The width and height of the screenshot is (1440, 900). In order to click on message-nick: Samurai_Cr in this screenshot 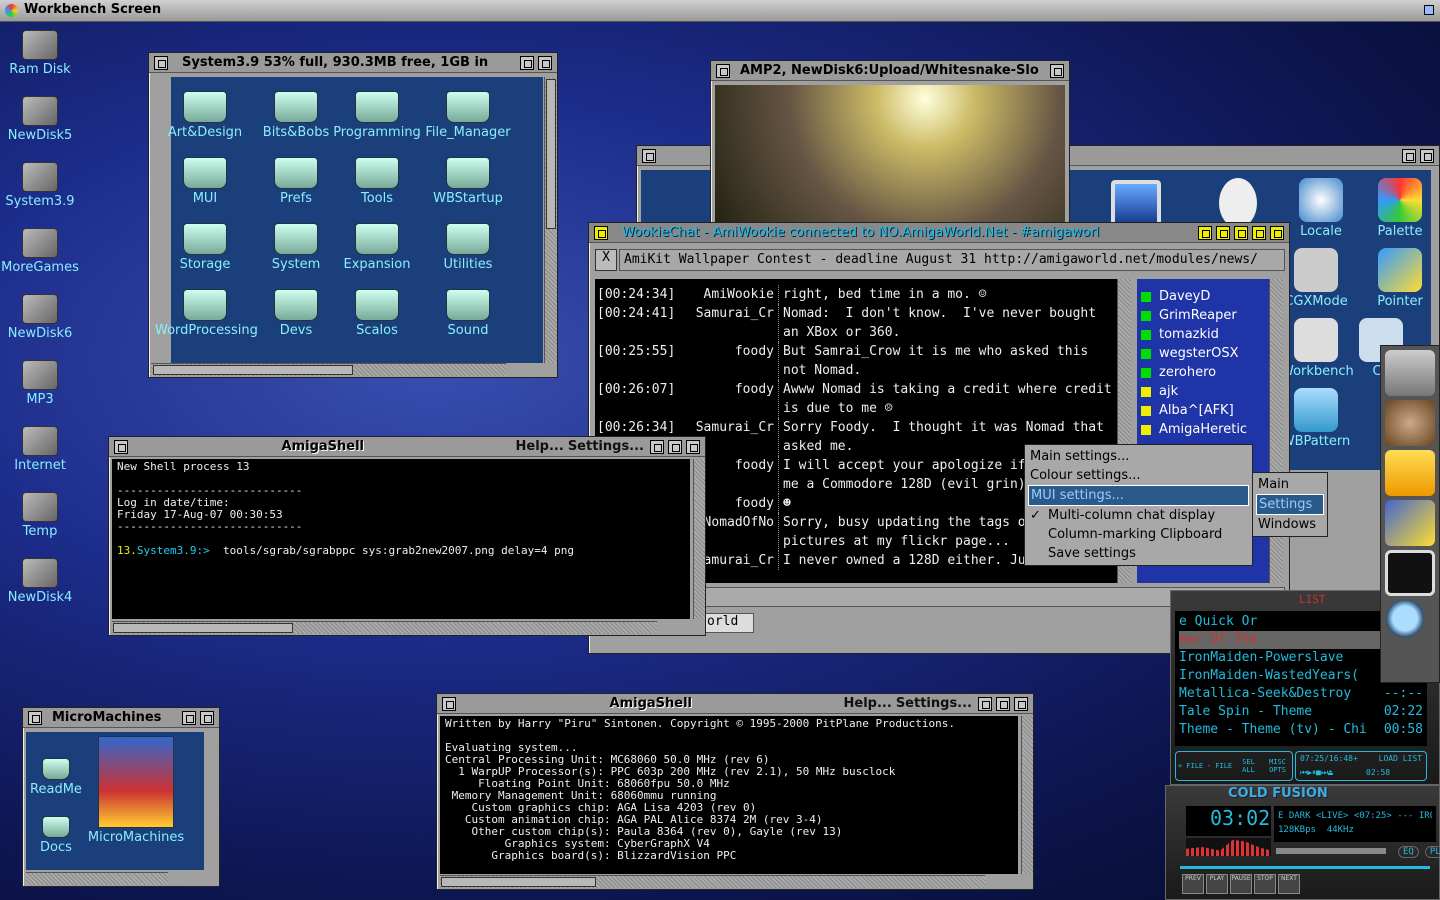, I will do `click(732, 323)`.